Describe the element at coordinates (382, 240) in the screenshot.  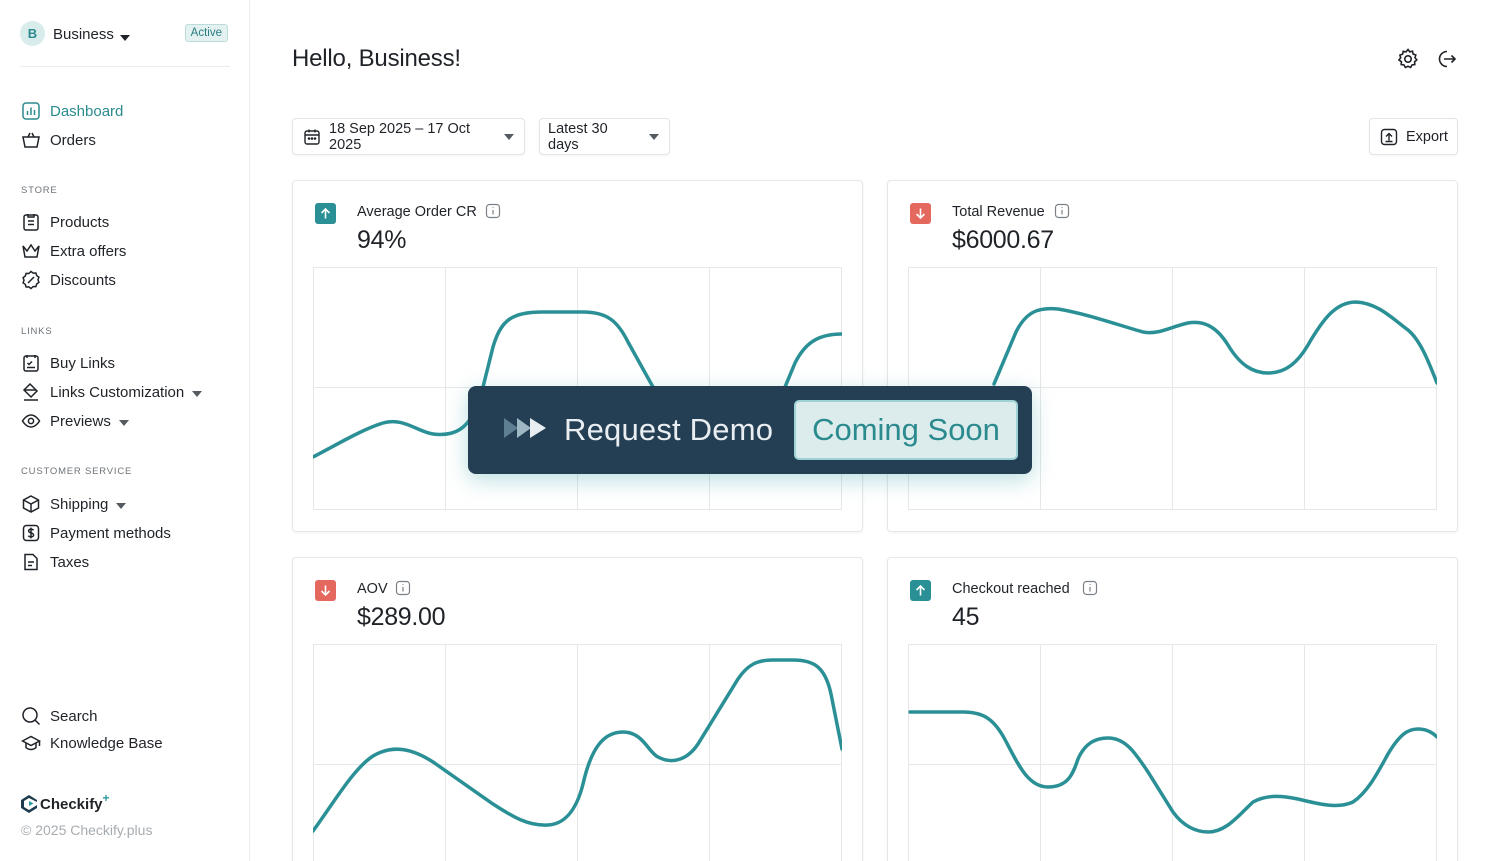
I see `metric-value: 94%` at that location.